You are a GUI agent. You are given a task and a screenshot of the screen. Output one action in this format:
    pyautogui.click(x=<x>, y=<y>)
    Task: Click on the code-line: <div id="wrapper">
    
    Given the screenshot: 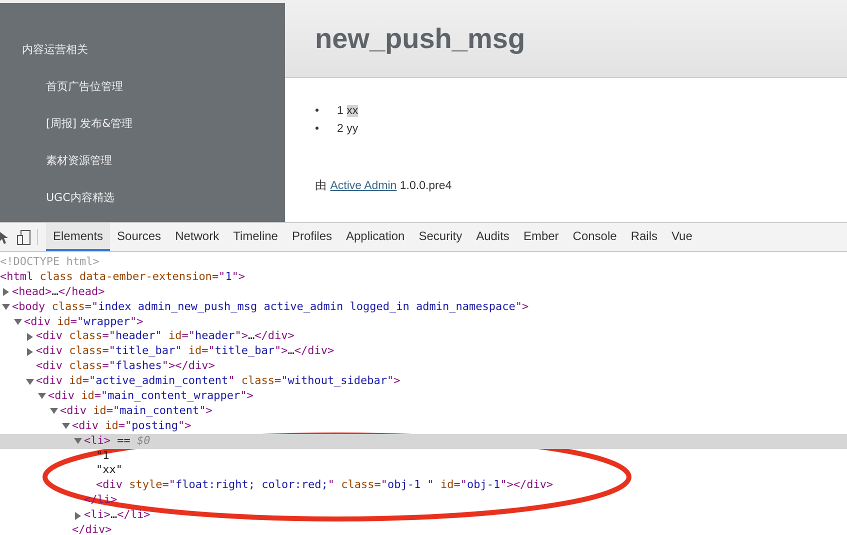 What is the action you would take?
    pyautogui.click(x=84, y=322)
    